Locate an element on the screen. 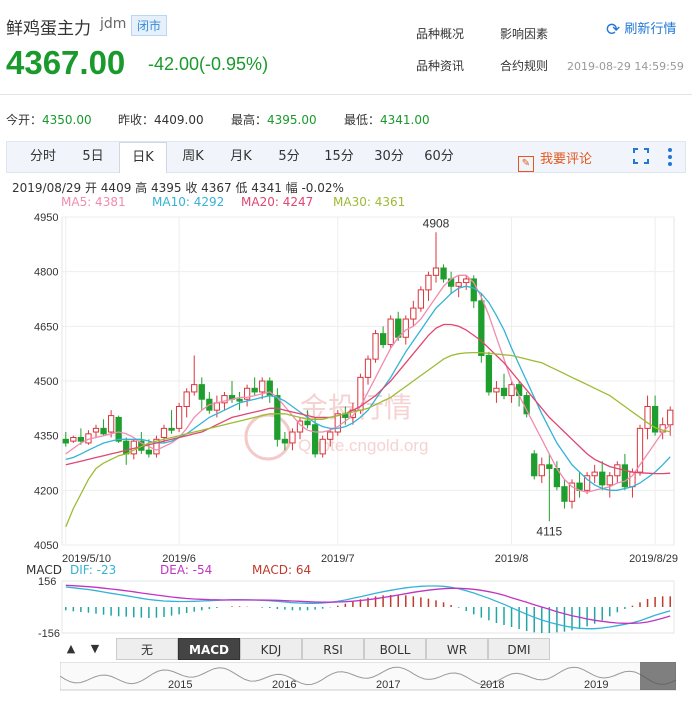  comment-button: ✎ 我要评论 is located at coordinates (555, 160).